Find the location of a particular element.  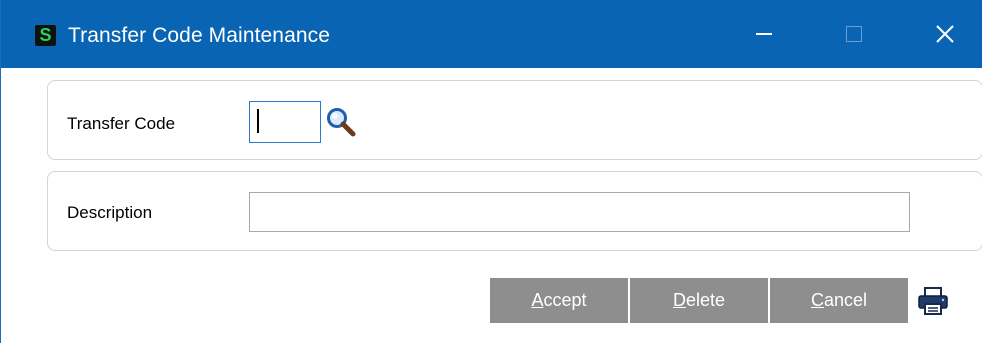

delete-button: Delete is located at coordinates (699, 300).